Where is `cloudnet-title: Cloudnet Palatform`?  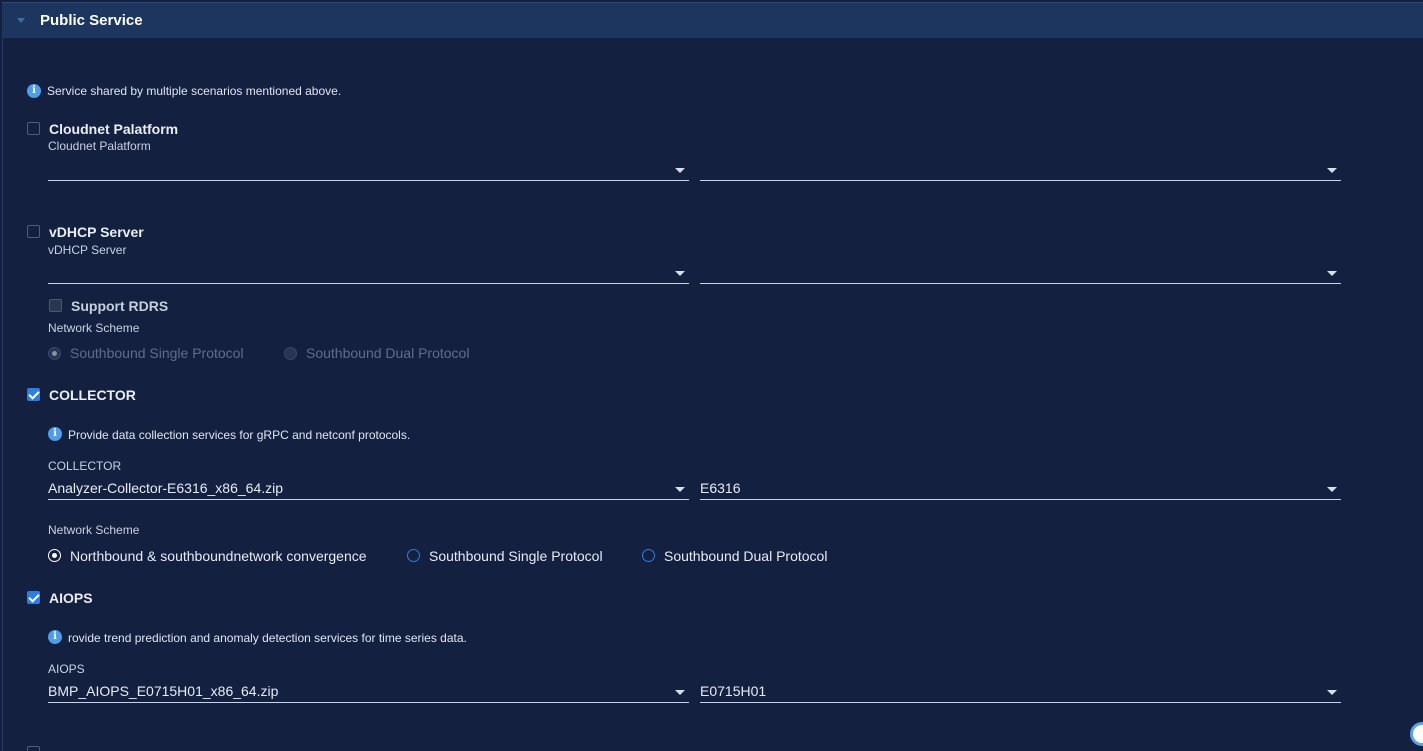
cloudnet-title: Cloudnet Palatform is located at coordinates (114, 129).